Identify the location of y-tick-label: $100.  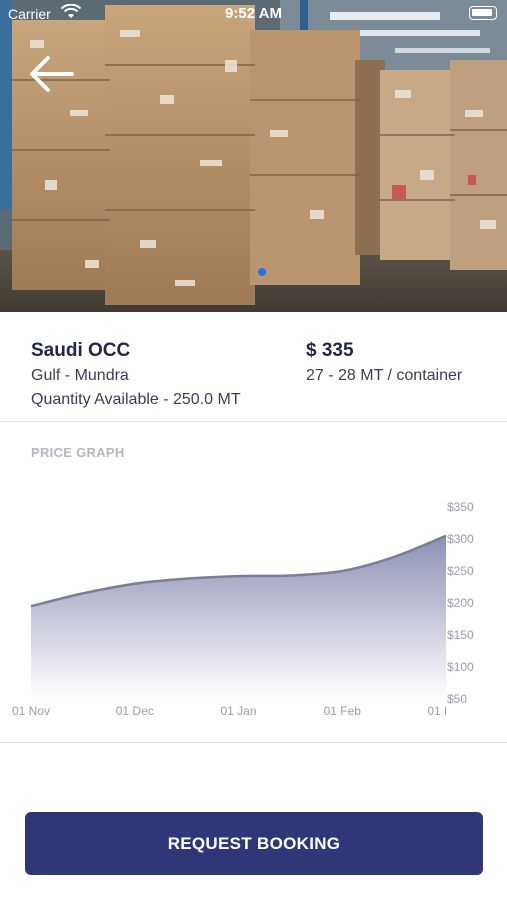
(460, 667).